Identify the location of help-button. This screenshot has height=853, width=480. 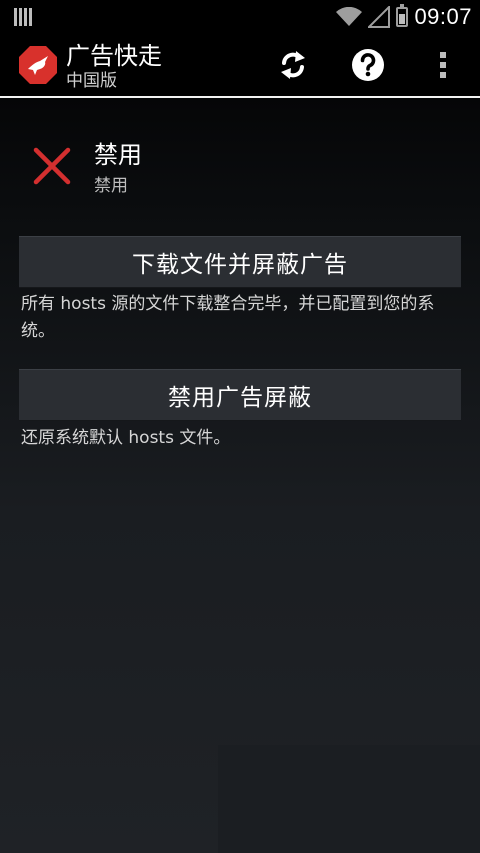
(368, 65).